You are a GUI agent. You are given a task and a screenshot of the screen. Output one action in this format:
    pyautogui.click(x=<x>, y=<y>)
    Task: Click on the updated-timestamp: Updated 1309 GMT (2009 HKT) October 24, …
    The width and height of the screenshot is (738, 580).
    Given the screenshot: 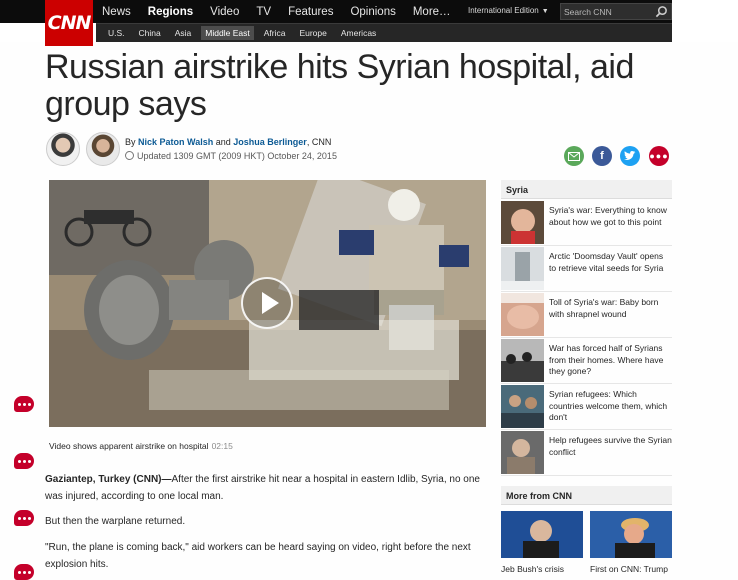 What is the action you would take?
    pyautogui.click(x=231, y=156)
    